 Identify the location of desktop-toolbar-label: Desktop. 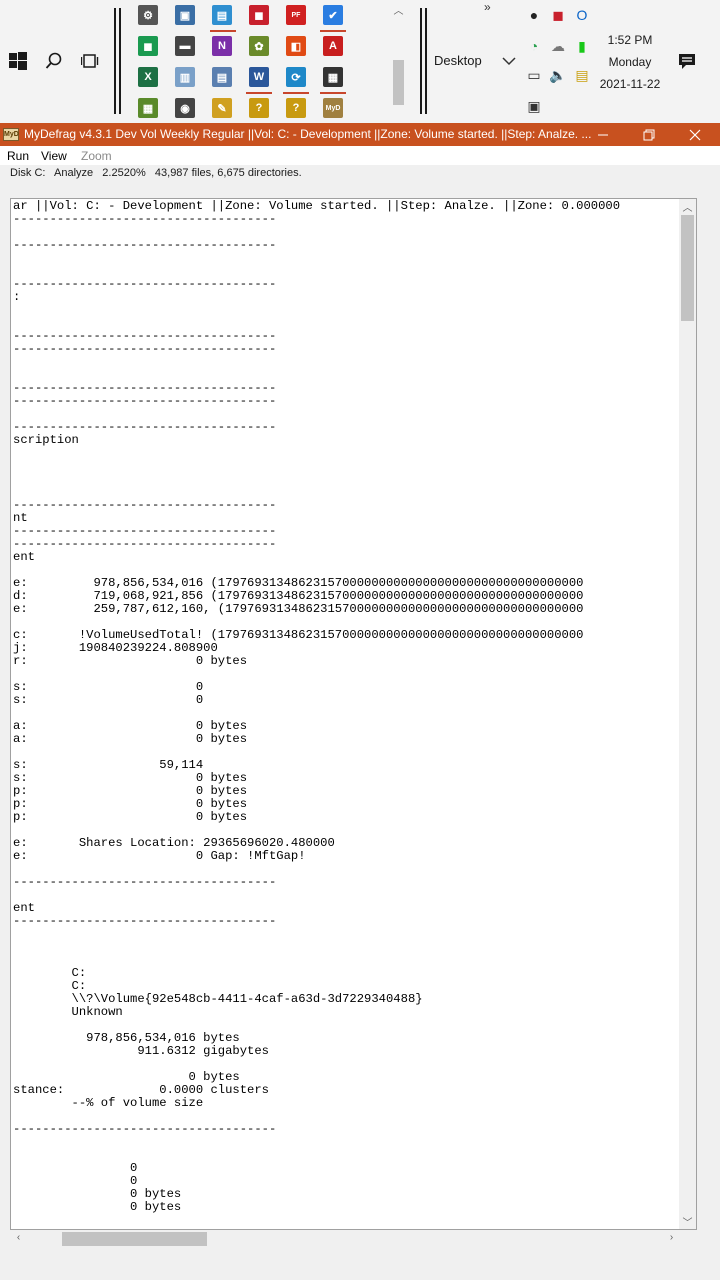
(458, 60).